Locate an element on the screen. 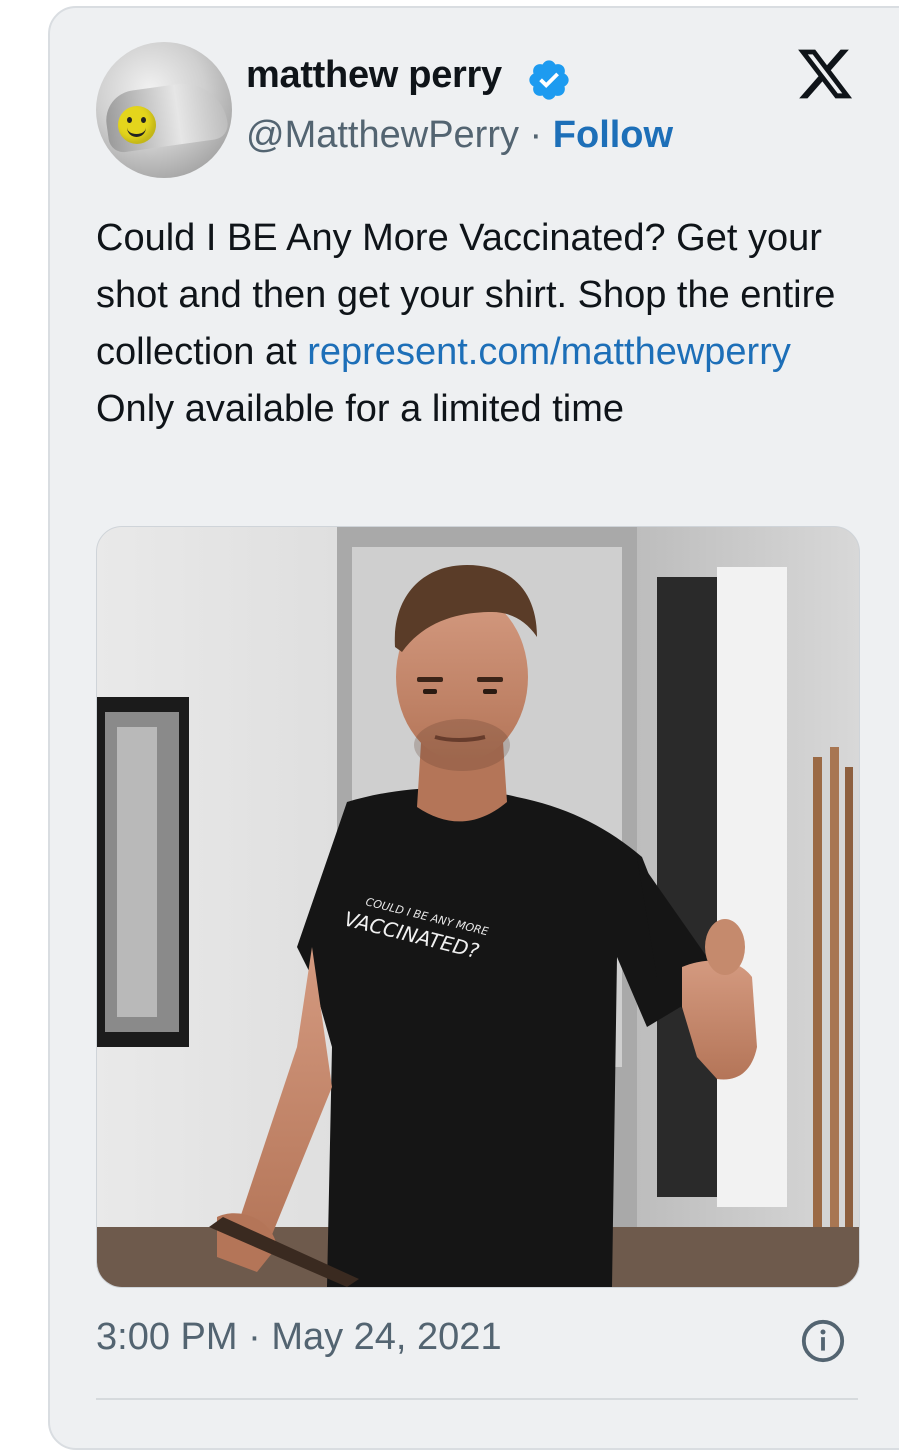  verified-badge-icon is located at coordinates (549, 80).